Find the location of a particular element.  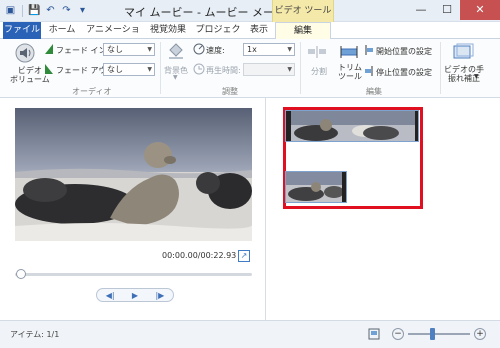

zoom-thumb is located at coordinates (432, 334).